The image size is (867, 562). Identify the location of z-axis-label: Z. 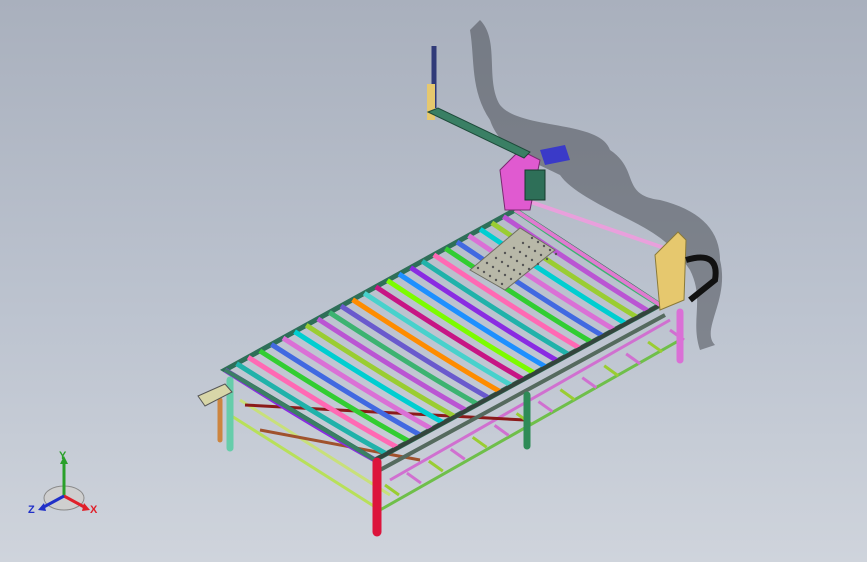
(31, 510).